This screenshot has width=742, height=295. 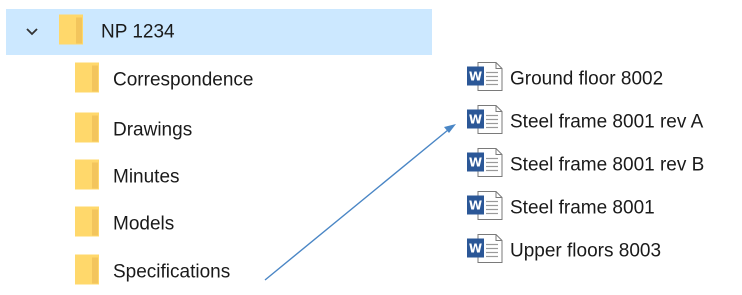 I want to click on file-item-label: Ground floor 8002, so click(x=587, y=79).